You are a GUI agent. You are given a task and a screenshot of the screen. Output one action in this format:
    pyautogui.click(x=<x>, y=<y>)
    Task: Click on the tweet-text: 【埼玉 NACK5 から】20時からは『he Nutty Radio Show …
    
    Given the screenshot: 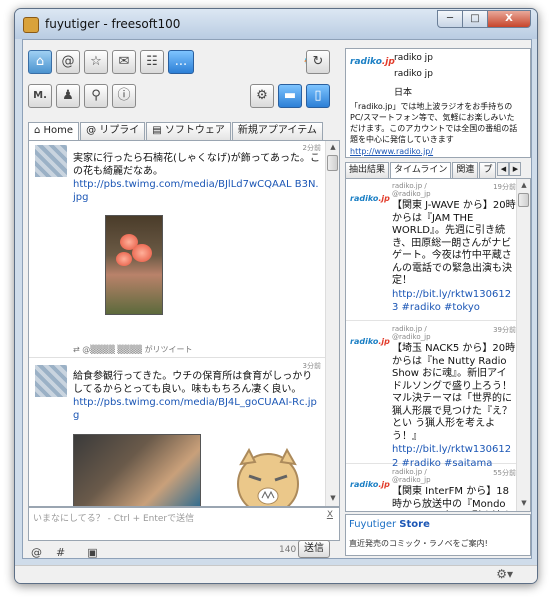 What is the action you would take?
    pyautogui.click(x=454, y=392)
    